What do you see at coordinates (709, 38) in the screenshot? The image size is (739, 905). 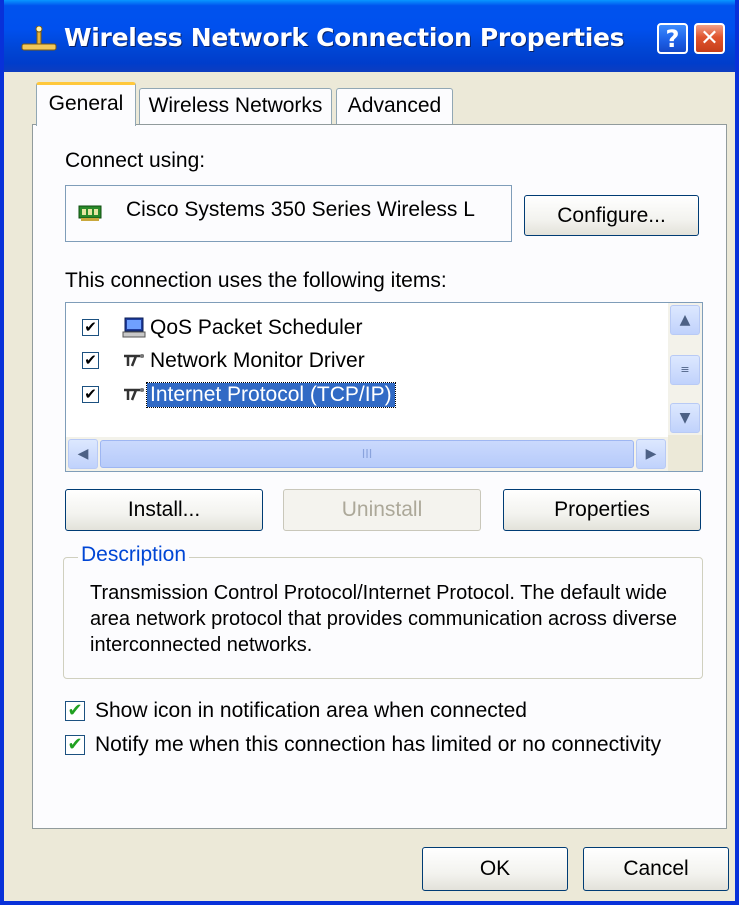 I see `close-button: ✕` at bounding box center [709, 38].